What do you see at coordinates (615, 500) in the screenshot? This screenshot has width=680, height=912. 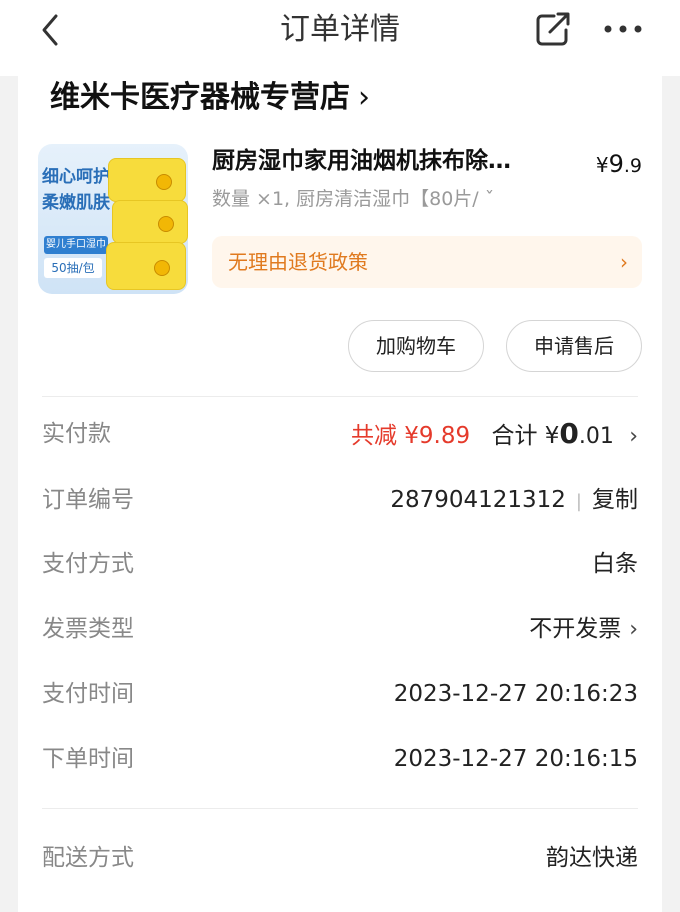 I see `copy-button: 复制` at bounding box center [615, 500].